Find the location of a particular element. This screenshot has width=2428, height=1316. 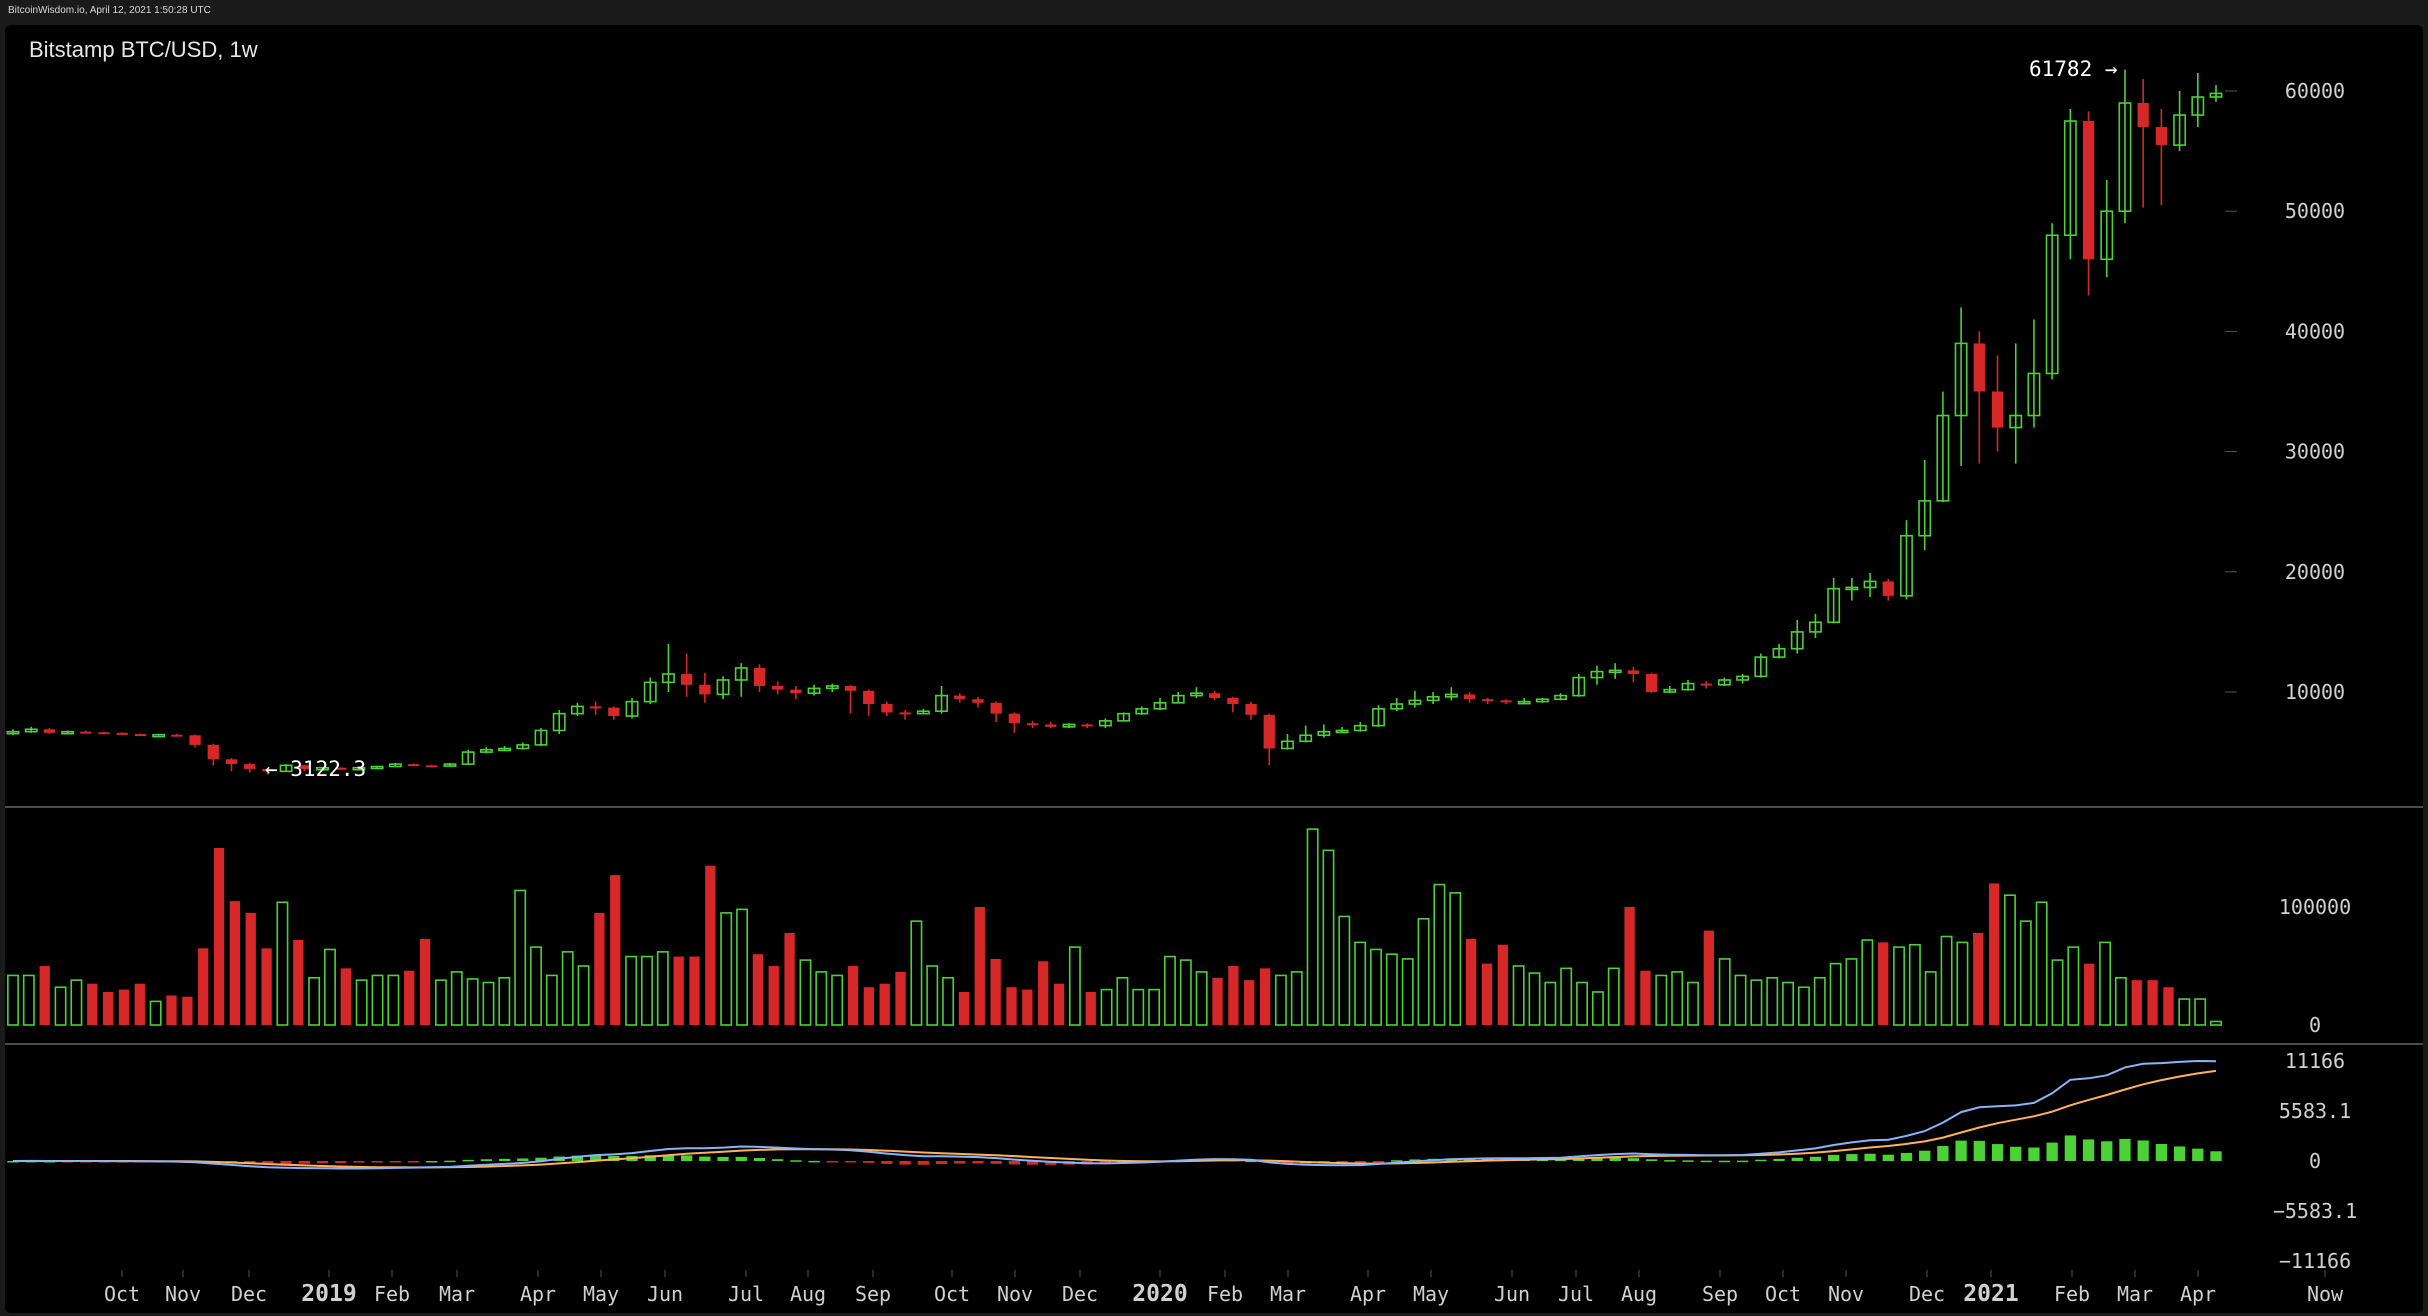

x-axis-label: 2020 is located at coordinates (1159, 1294).